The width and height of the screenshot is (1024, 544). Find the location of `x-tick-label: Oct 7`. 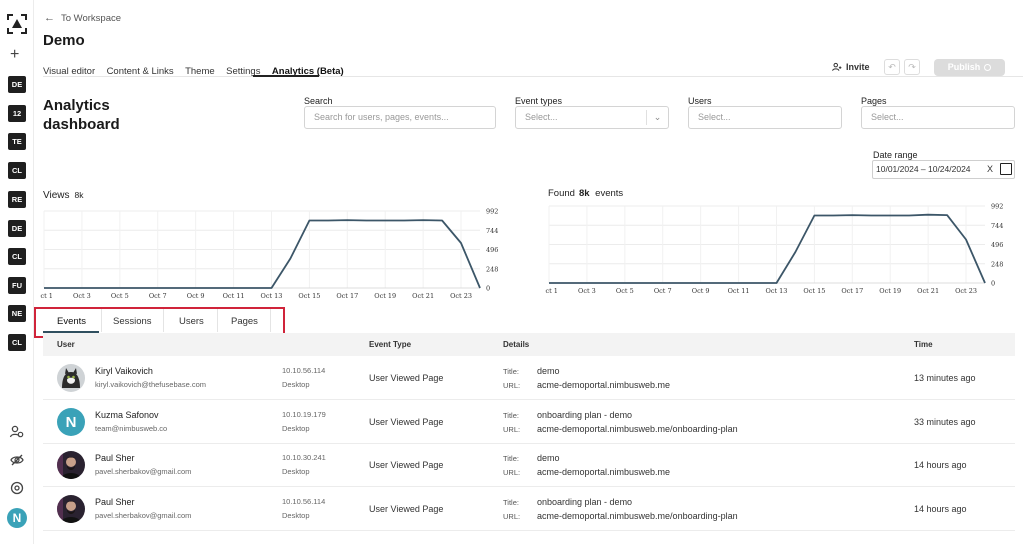

x-tick-label: Oct 7 is located at coordinates (158, 296).